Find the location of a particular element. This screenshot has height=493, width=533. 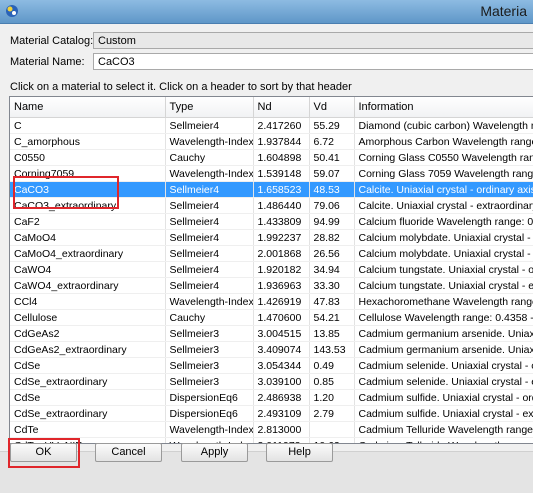

catalog-value: Custom is located at coordinates (117, 41).